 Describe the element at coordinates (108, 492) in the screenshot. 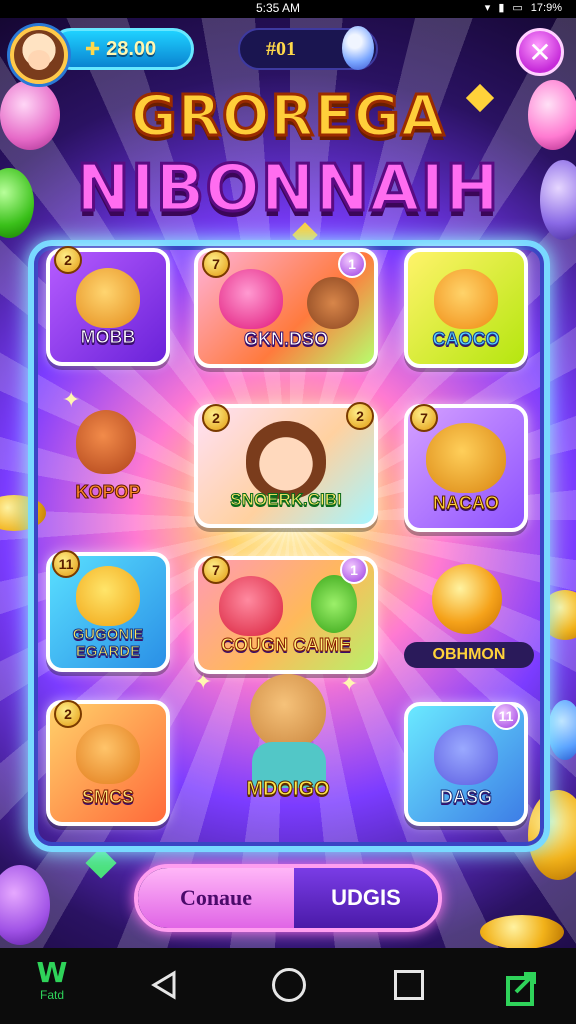

I see `tile-label: KOPOP` at that location.